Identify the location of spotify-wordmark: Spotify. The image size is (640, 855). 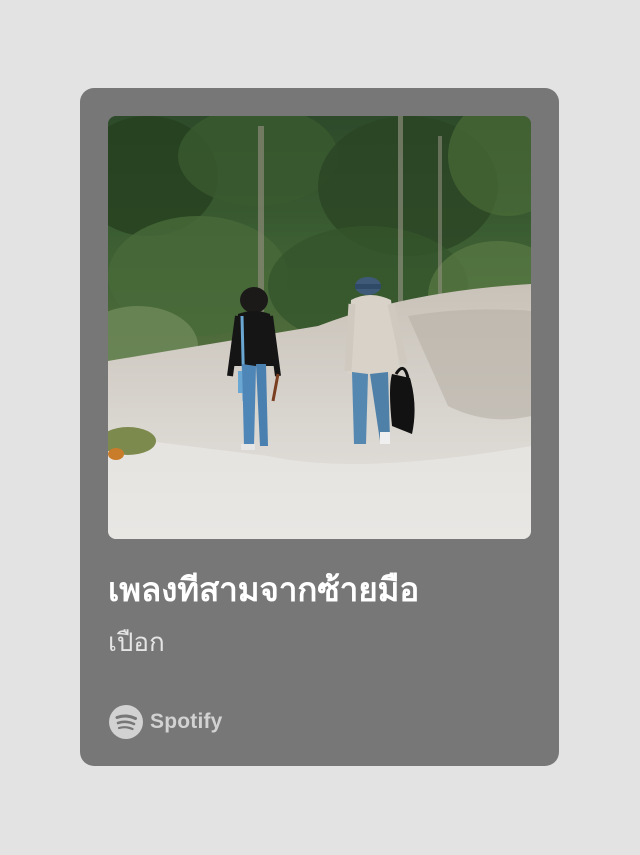
(186, 721).